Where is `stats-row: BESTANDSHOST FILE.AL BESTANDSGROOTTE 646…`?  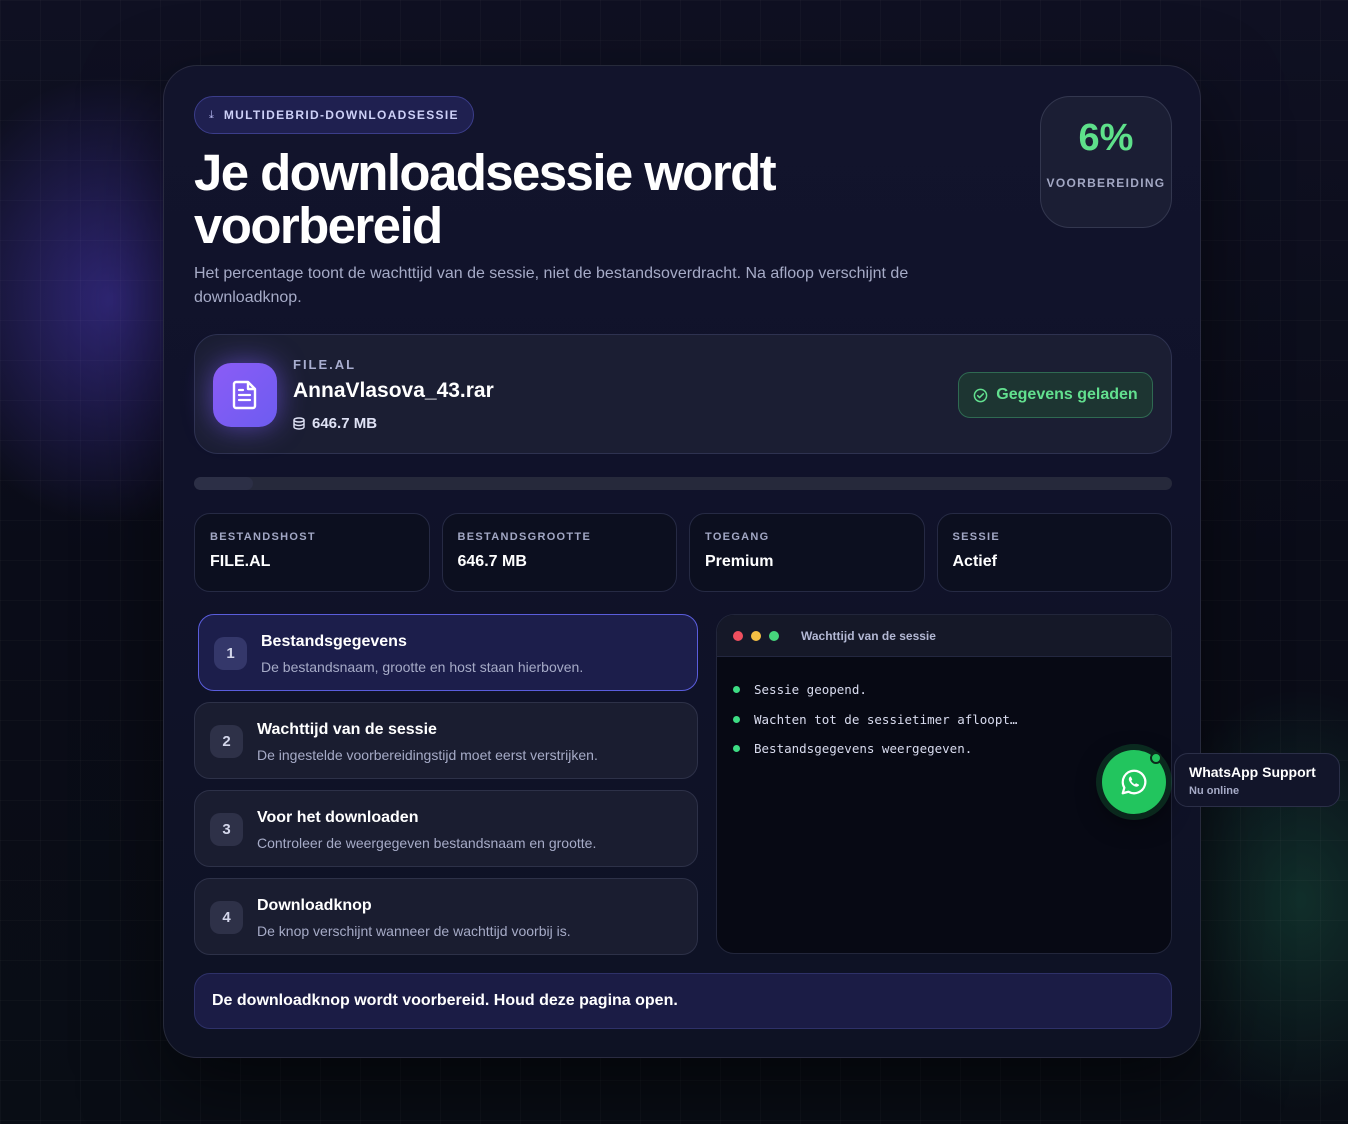 stats-row: BESTANDSHOST FILE.AL BESTANDSGROOTTE 646… is located at coordinates (683, 552).